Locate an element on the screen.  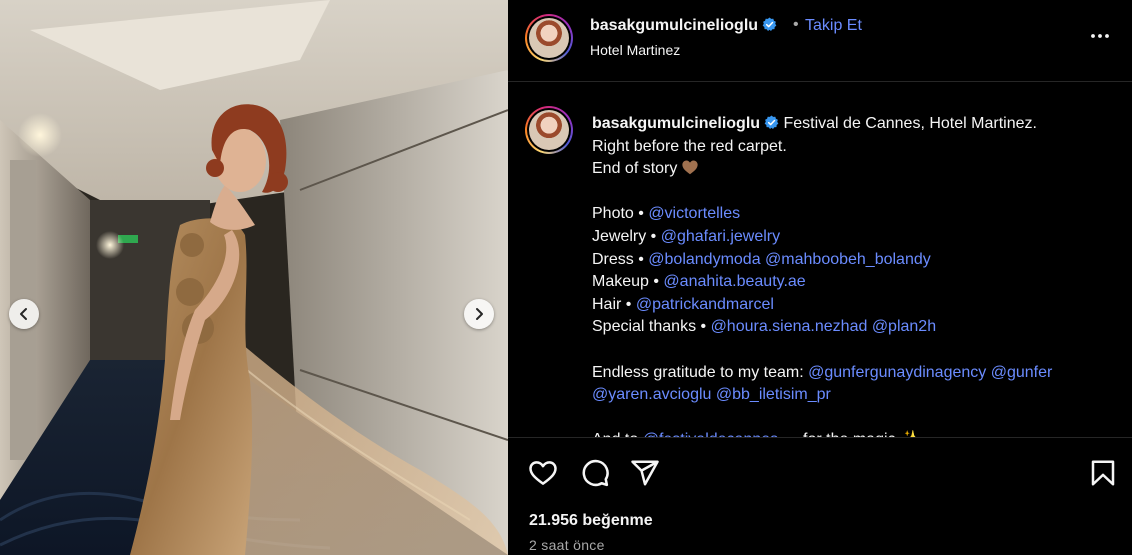
mention-link: @gunfergunaydinagency is located at coordinates (897, 372).